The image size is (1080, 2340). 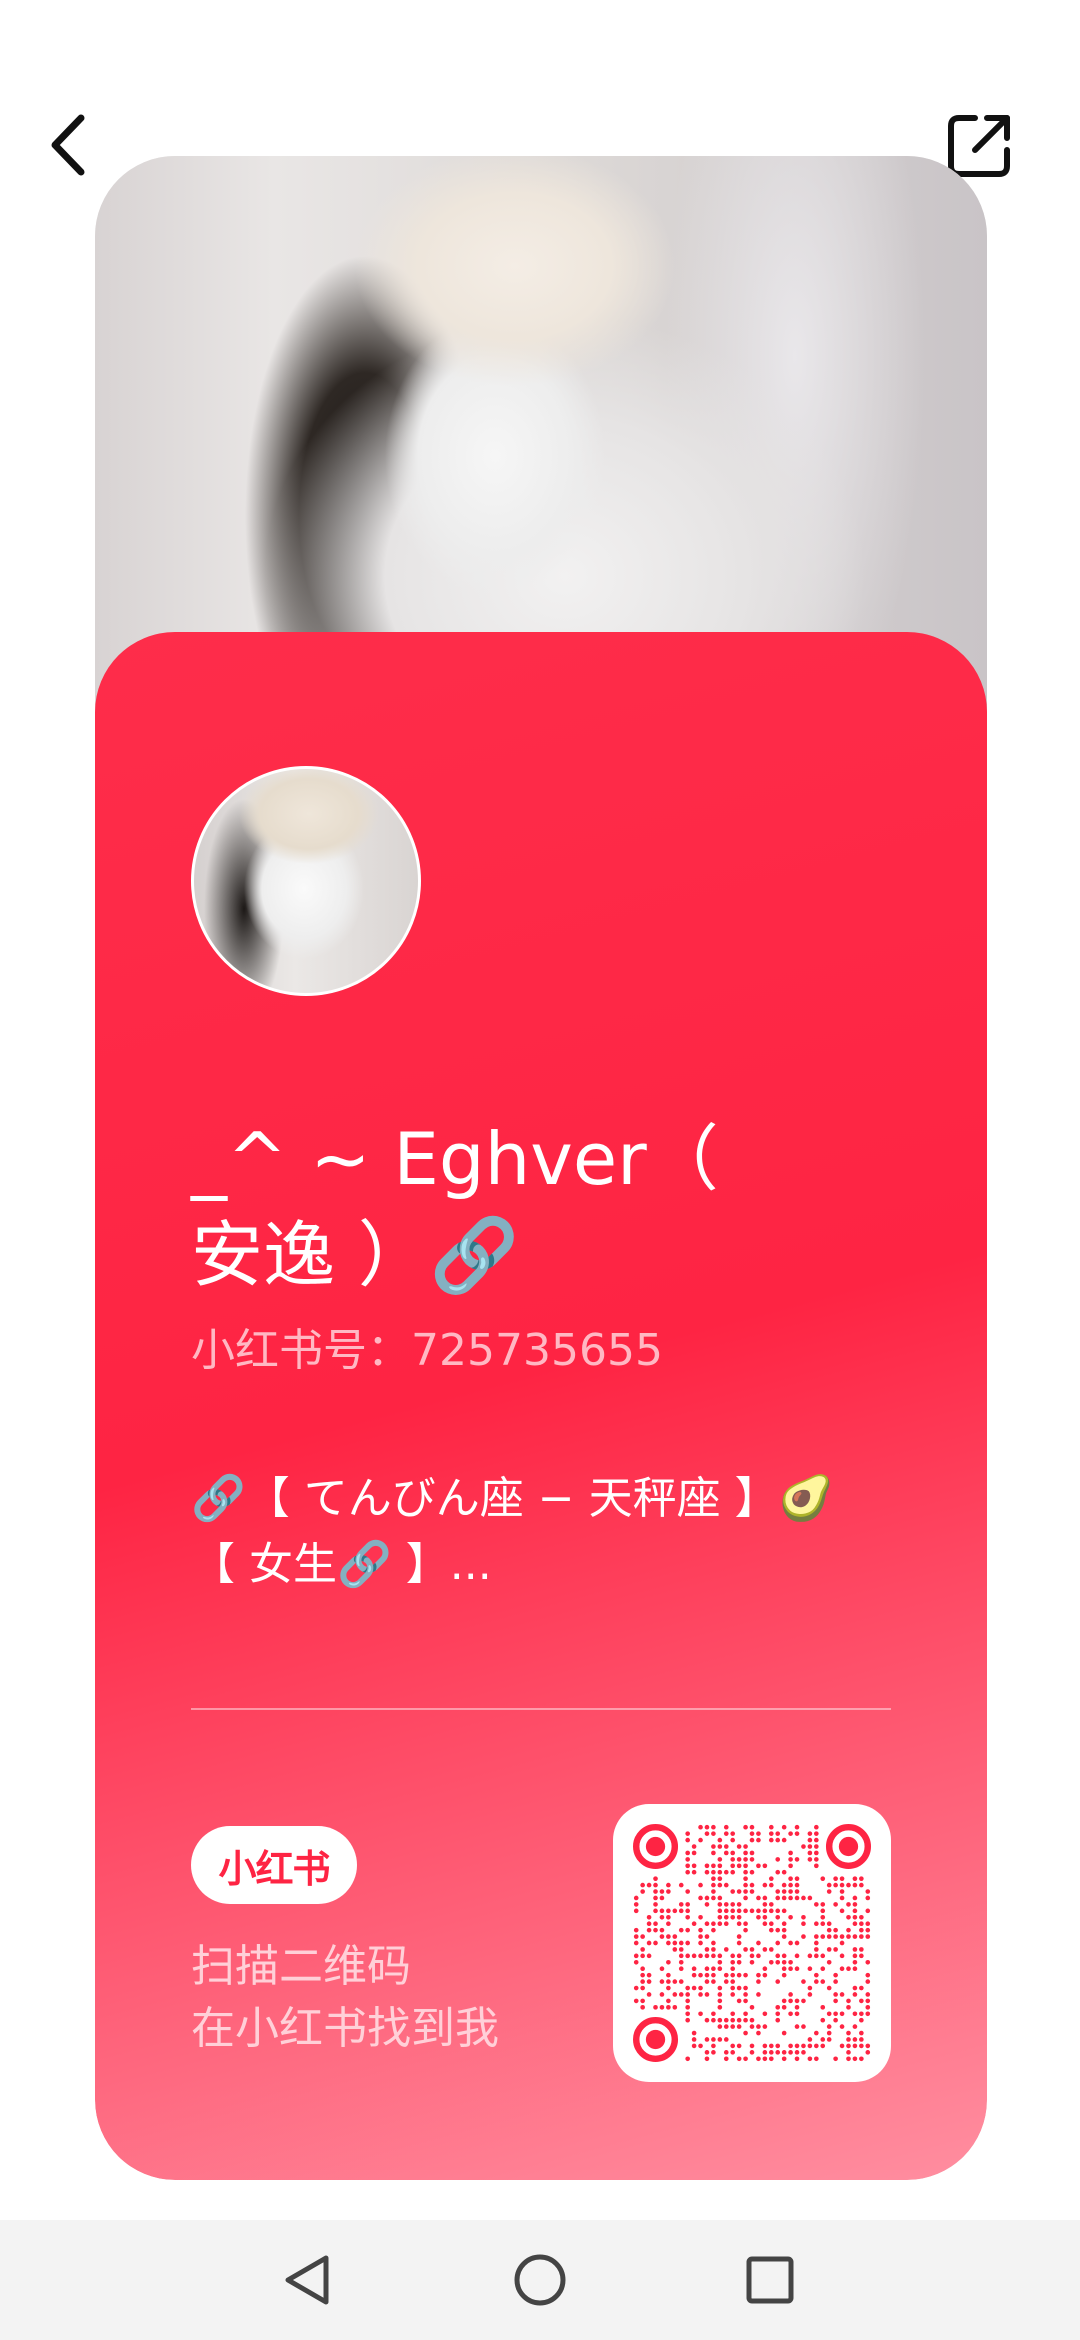 What do you see at coordinates (455, 1207) in the screenshot?
I see `profile-name: _^ ~ Eghver（ 安逸 ）🔗` at bounding box center [455, 1207].